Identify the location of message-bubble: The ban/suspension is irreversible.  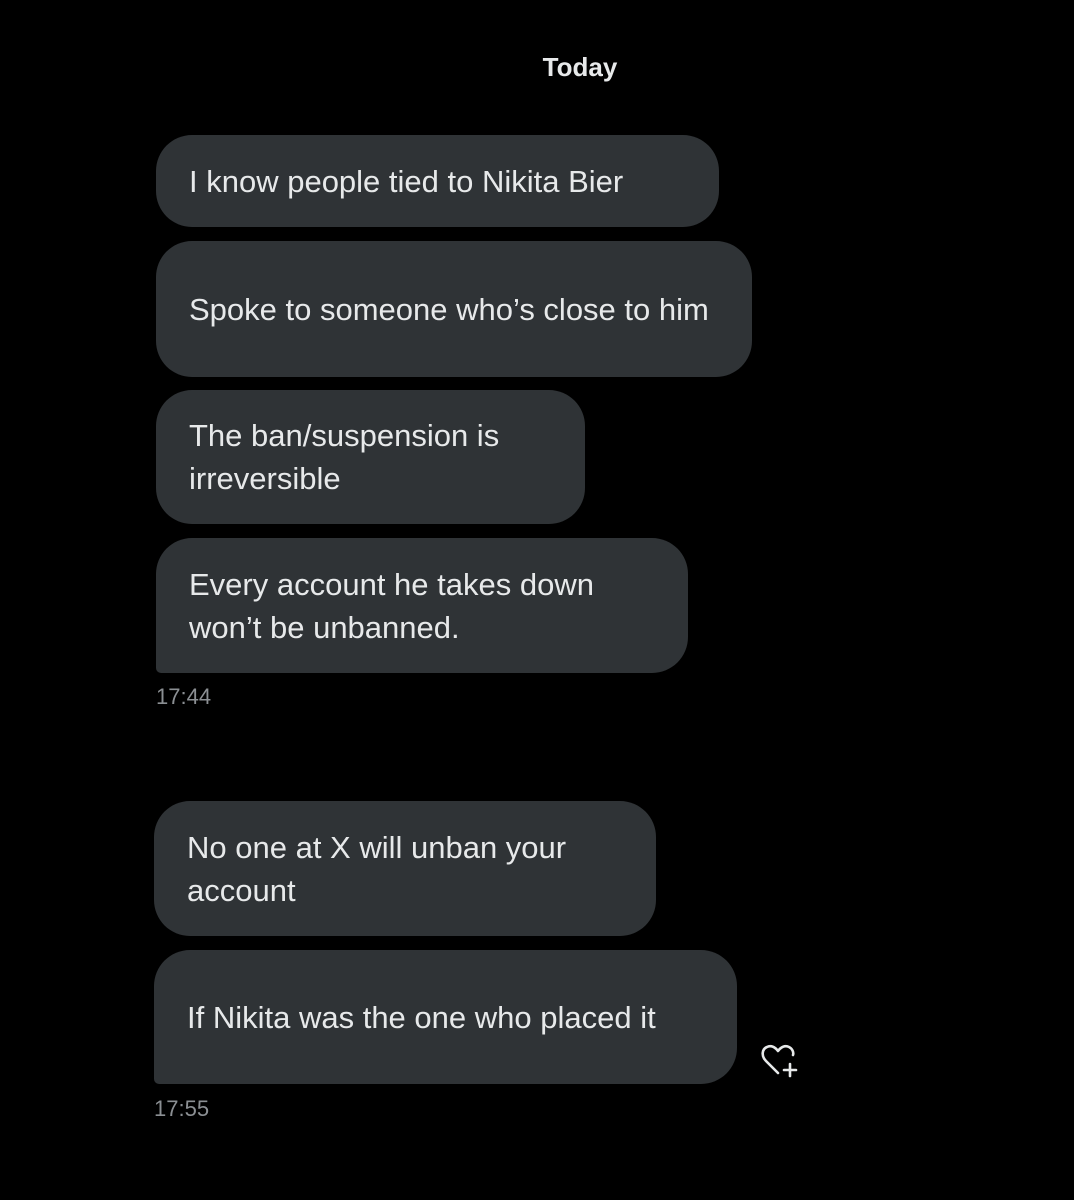
(370, 457).